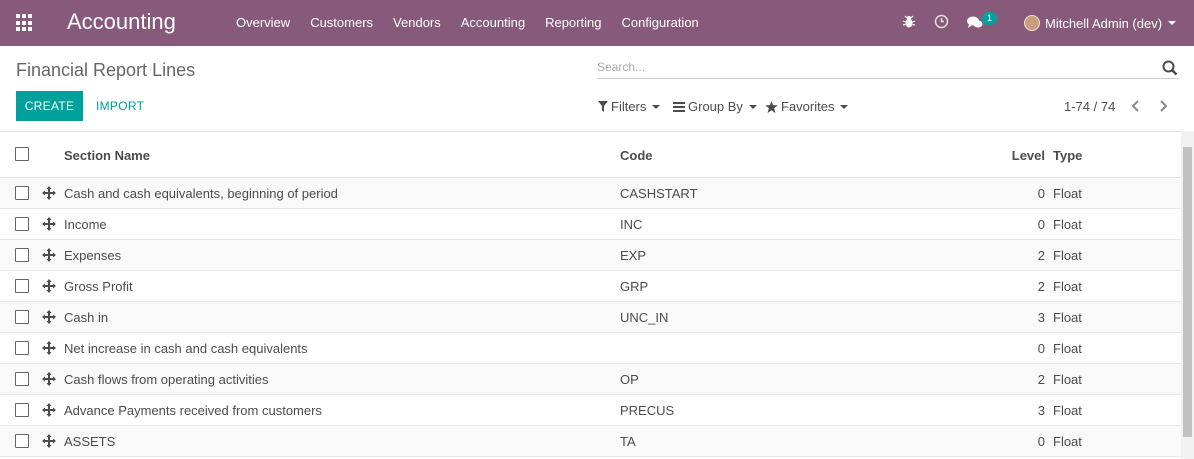  Describe the element at coordinates (121, 22) in the screenshot. I see `app-brand: Accounting` at that location.